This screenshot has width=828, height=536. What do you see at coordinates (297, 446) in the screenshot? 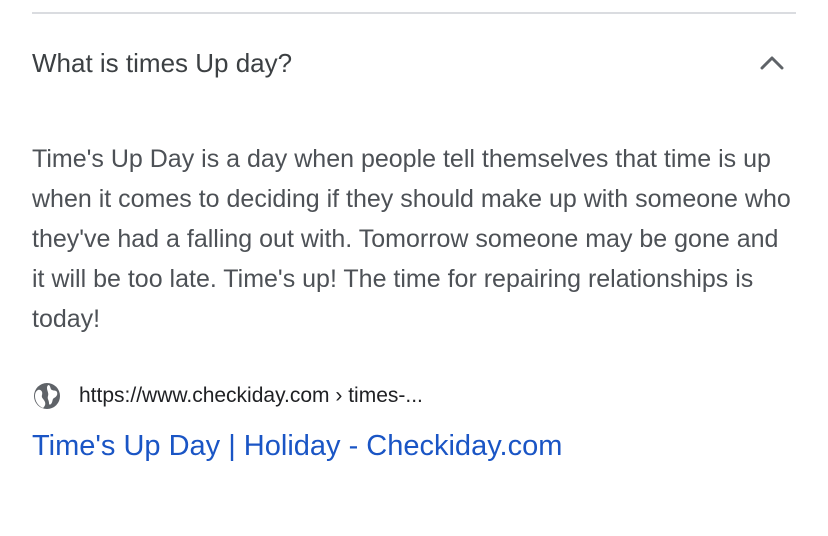
I see `result-title-link: Time's Up Day | Holiday - Checkiday.com` at bounding box center [297, 446].